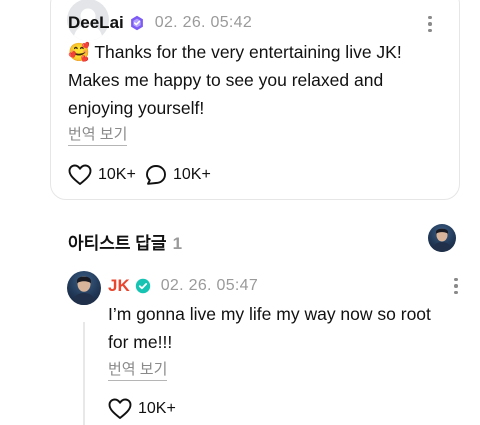  I want to click on artist-reply-section-title: 아티스트 답글 1, so click(125, 241).